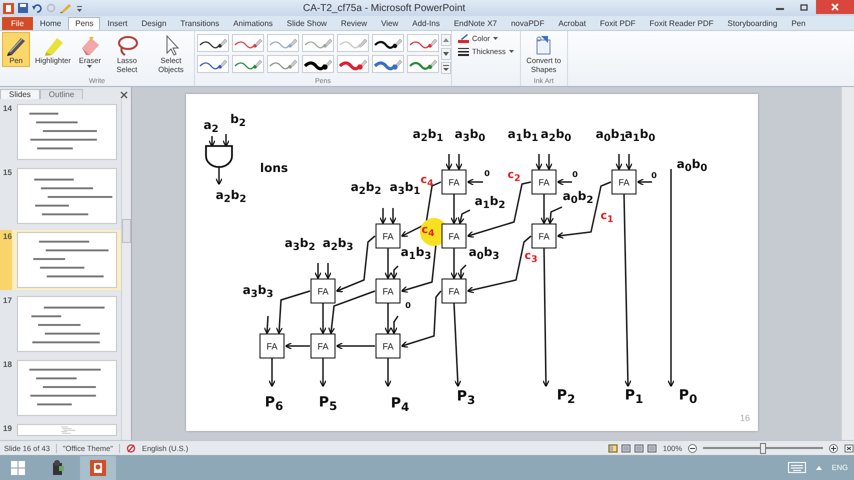  What do you see at coordinates (416, 254) in the screenshot?
I see `term-label: a$_{1}$b$_{3}$` at bounding box center [416, 254].